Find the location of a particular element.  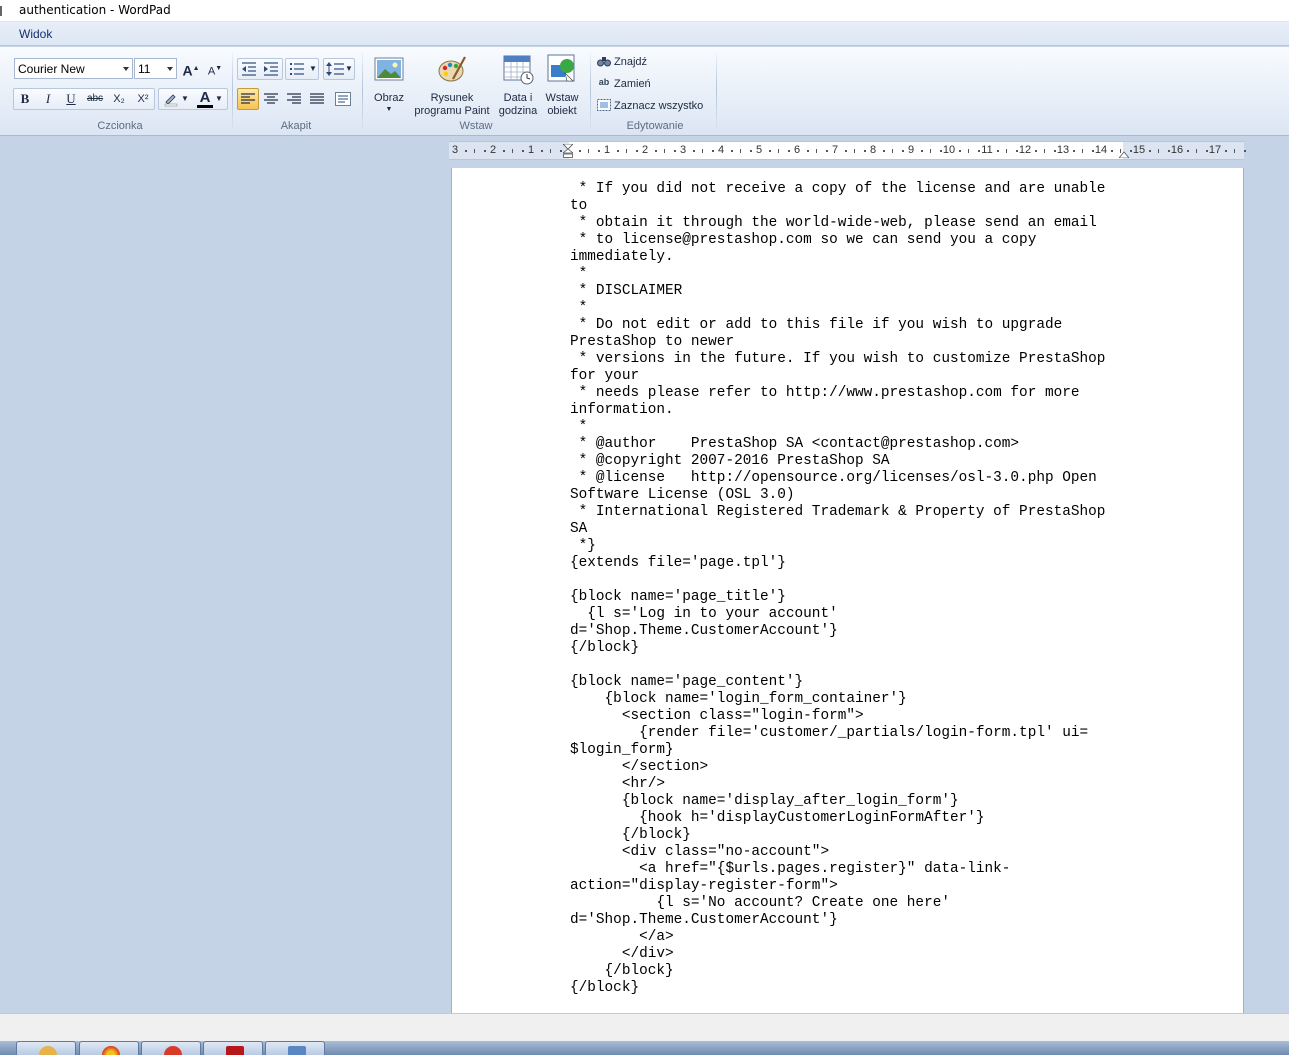

date-time-button: Data i godzina is located at coordinates (518, 85).